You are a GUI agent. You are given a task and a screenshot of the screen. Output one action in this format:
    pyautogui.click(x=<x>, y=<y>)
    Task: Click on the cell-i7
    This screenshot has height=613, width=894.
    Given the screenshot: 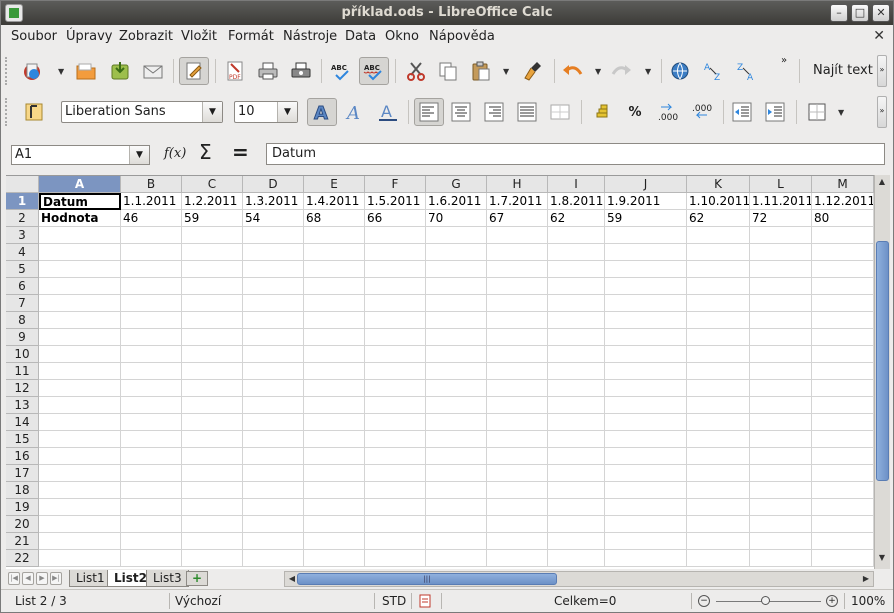 What is the action you would take?
    pyautogui.click(x=576, y=303)
    